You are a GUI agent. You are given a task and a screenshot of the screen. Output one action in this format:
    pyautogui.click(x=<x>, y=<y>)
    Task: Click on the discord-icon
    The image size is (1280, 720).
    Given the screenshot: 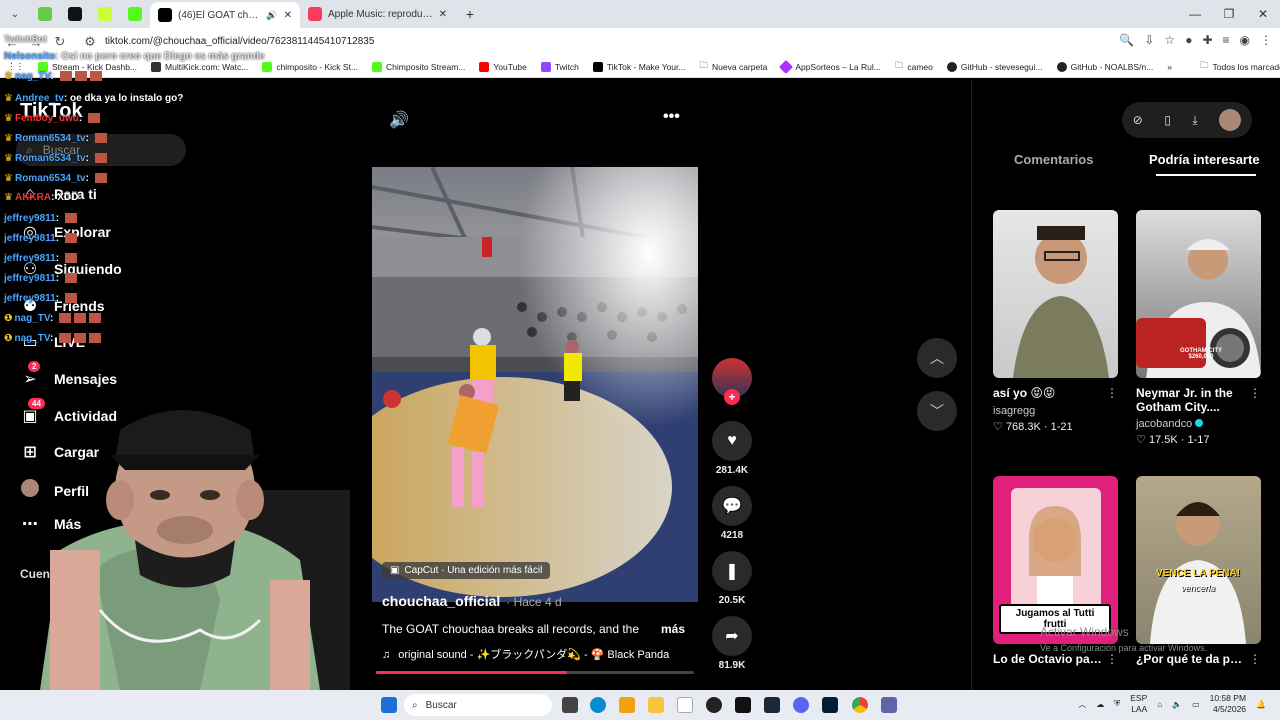 What is the action you would take?
    pyautogui.click(x=801, y=705)
    